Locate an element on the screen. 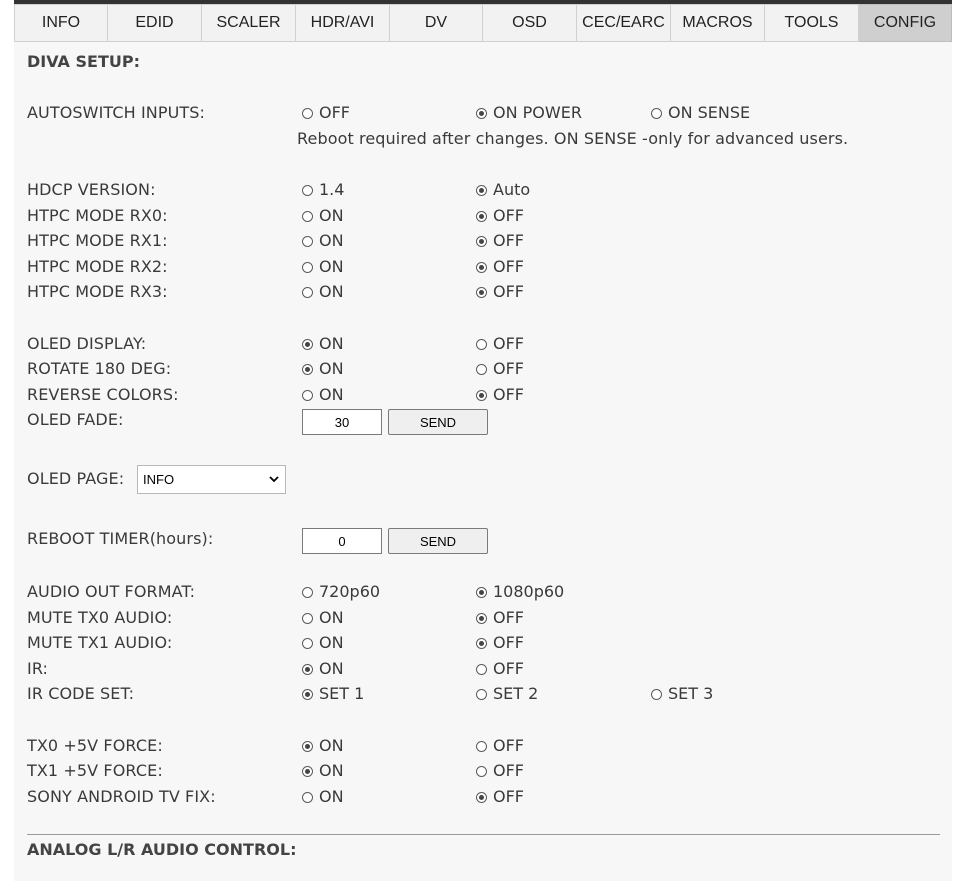 The height and width of the screenshot is (881, 968). option-label: SET 1 is located at coordinates (342, 693).